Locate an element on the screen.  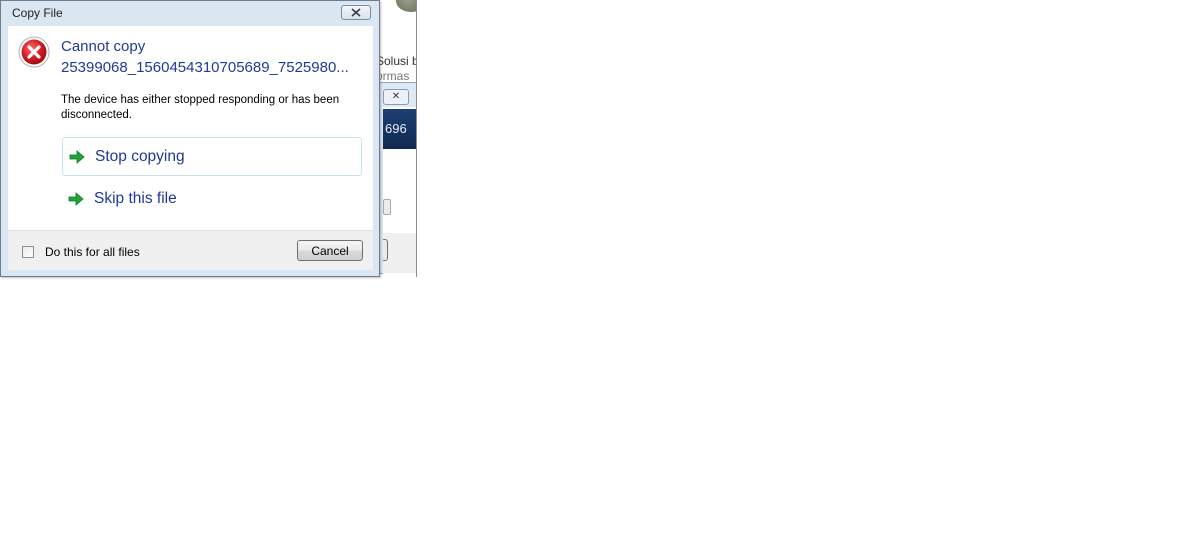
close-button is located at coordinates (356, 12).